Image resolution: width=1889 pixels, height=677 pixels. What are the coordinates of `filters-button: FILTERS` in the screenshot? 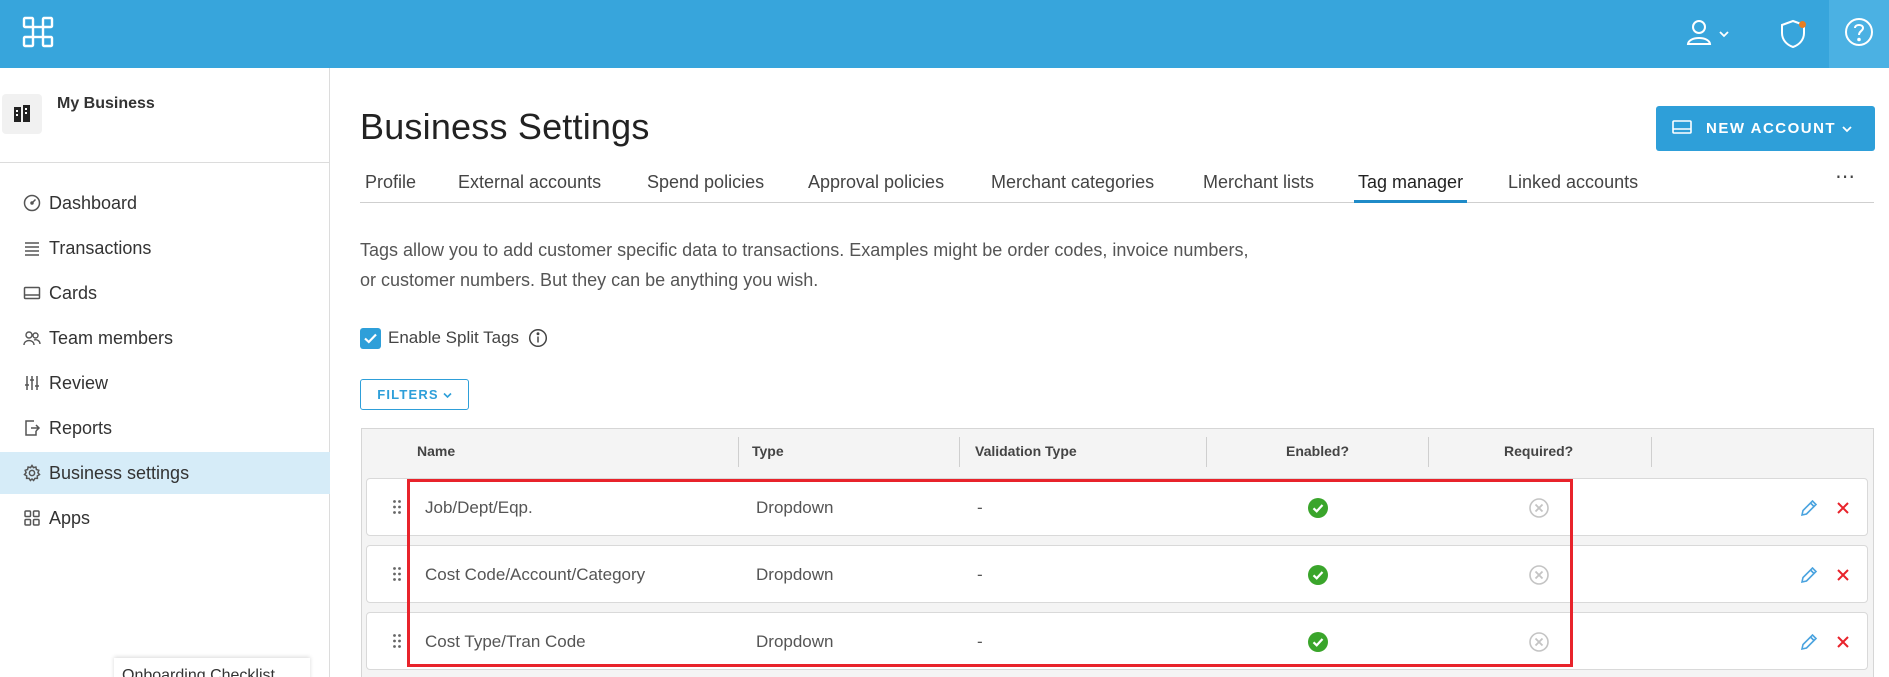 It's located at (414, 394).